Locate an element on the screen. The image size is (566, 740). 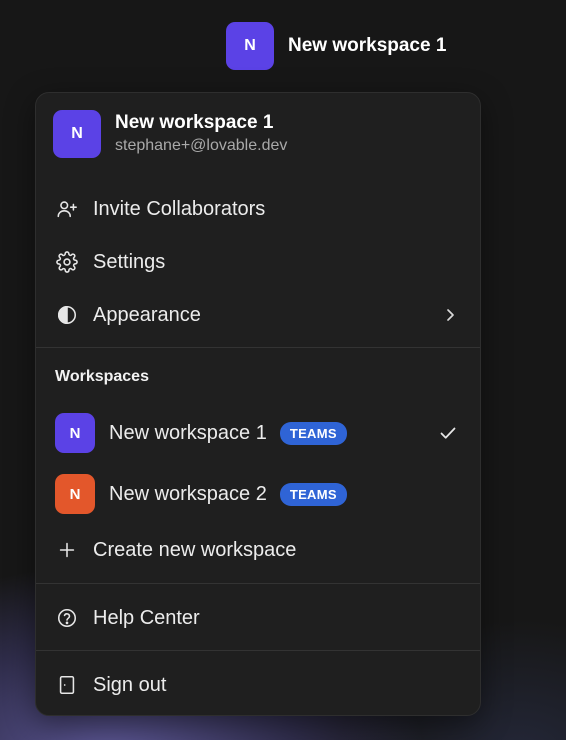
create-workspace-label: Create new workspace is located at coordinates (195, 549).